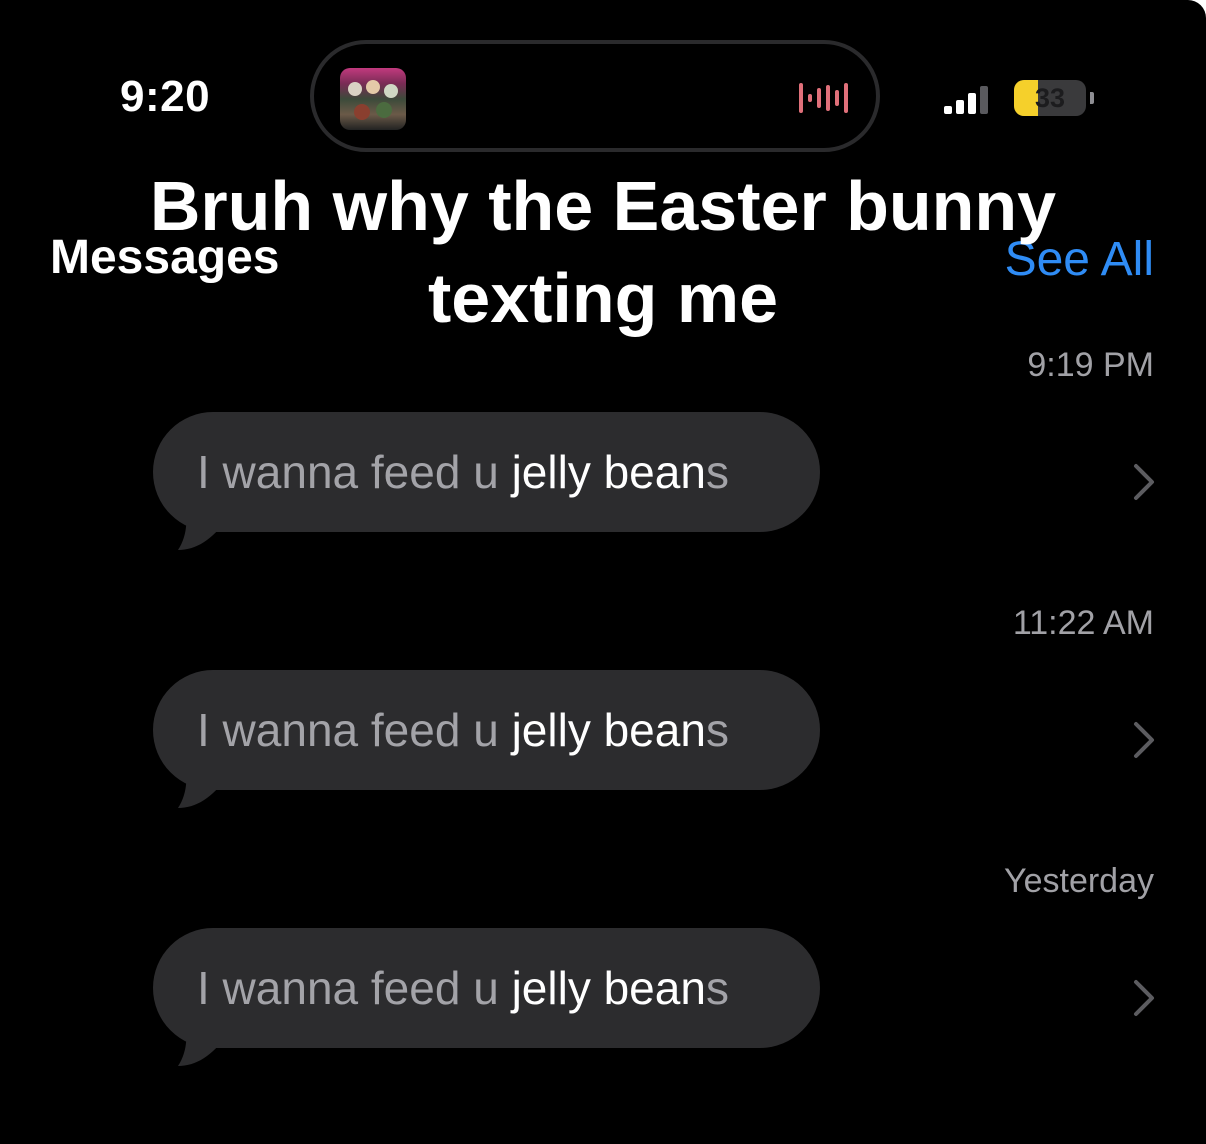  I want to click on dynamic-island, so click(595, 96).